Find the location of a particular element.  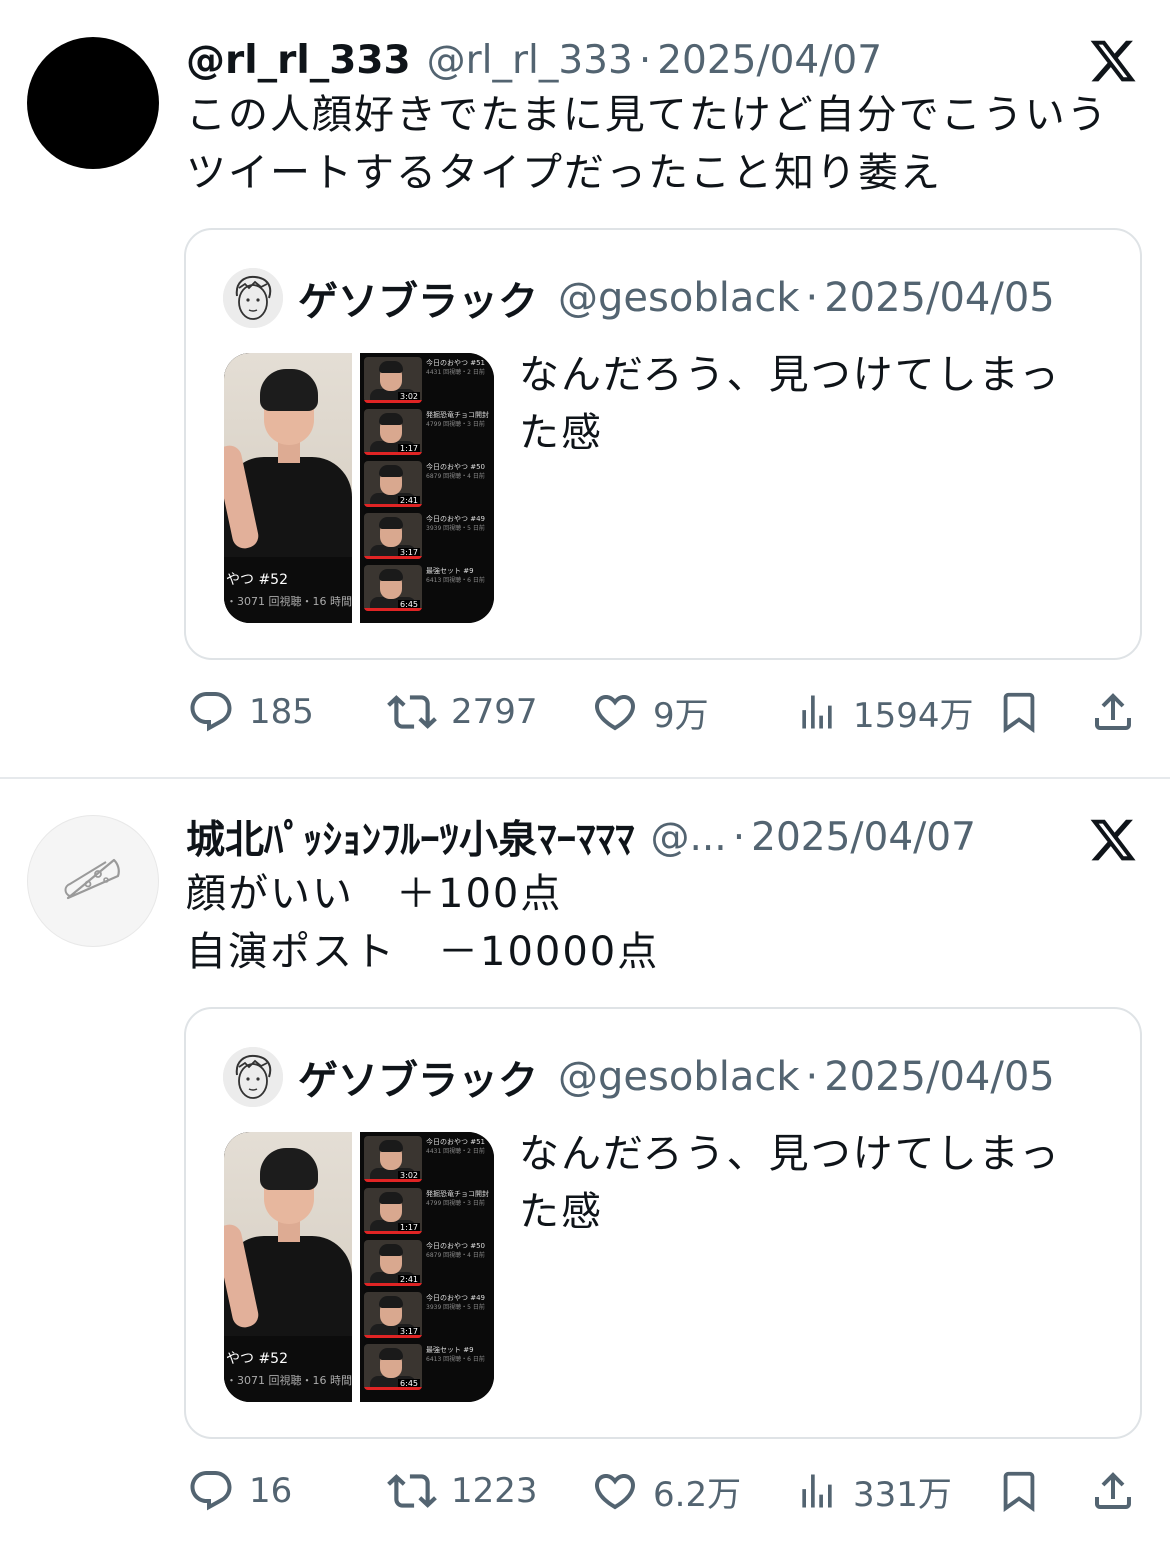

tweet-text-line: 自演ポスト －10000点 is located at coordinates (423, 952).